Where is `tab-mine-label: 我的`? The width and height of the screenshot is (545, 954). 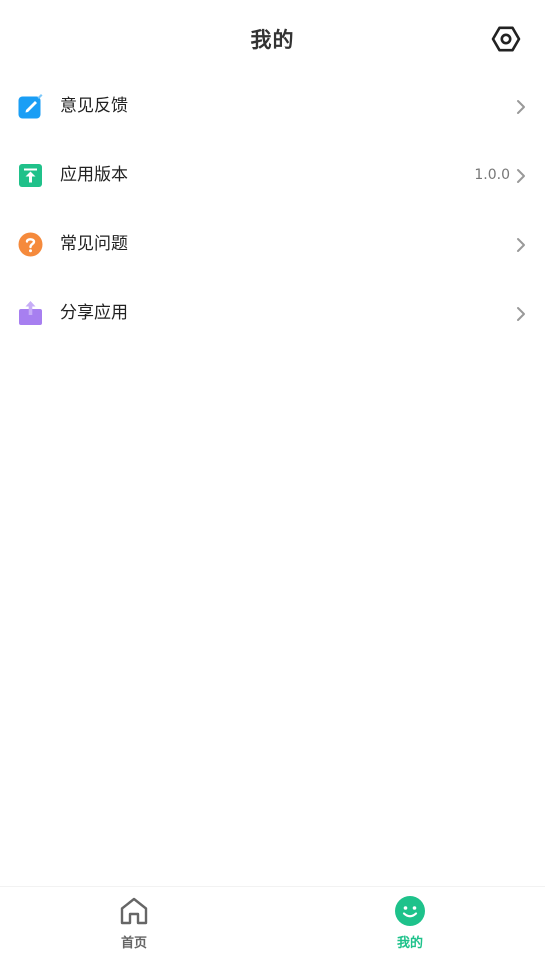
tab-mine-label: 我的 is located at coordinates (409, 943).